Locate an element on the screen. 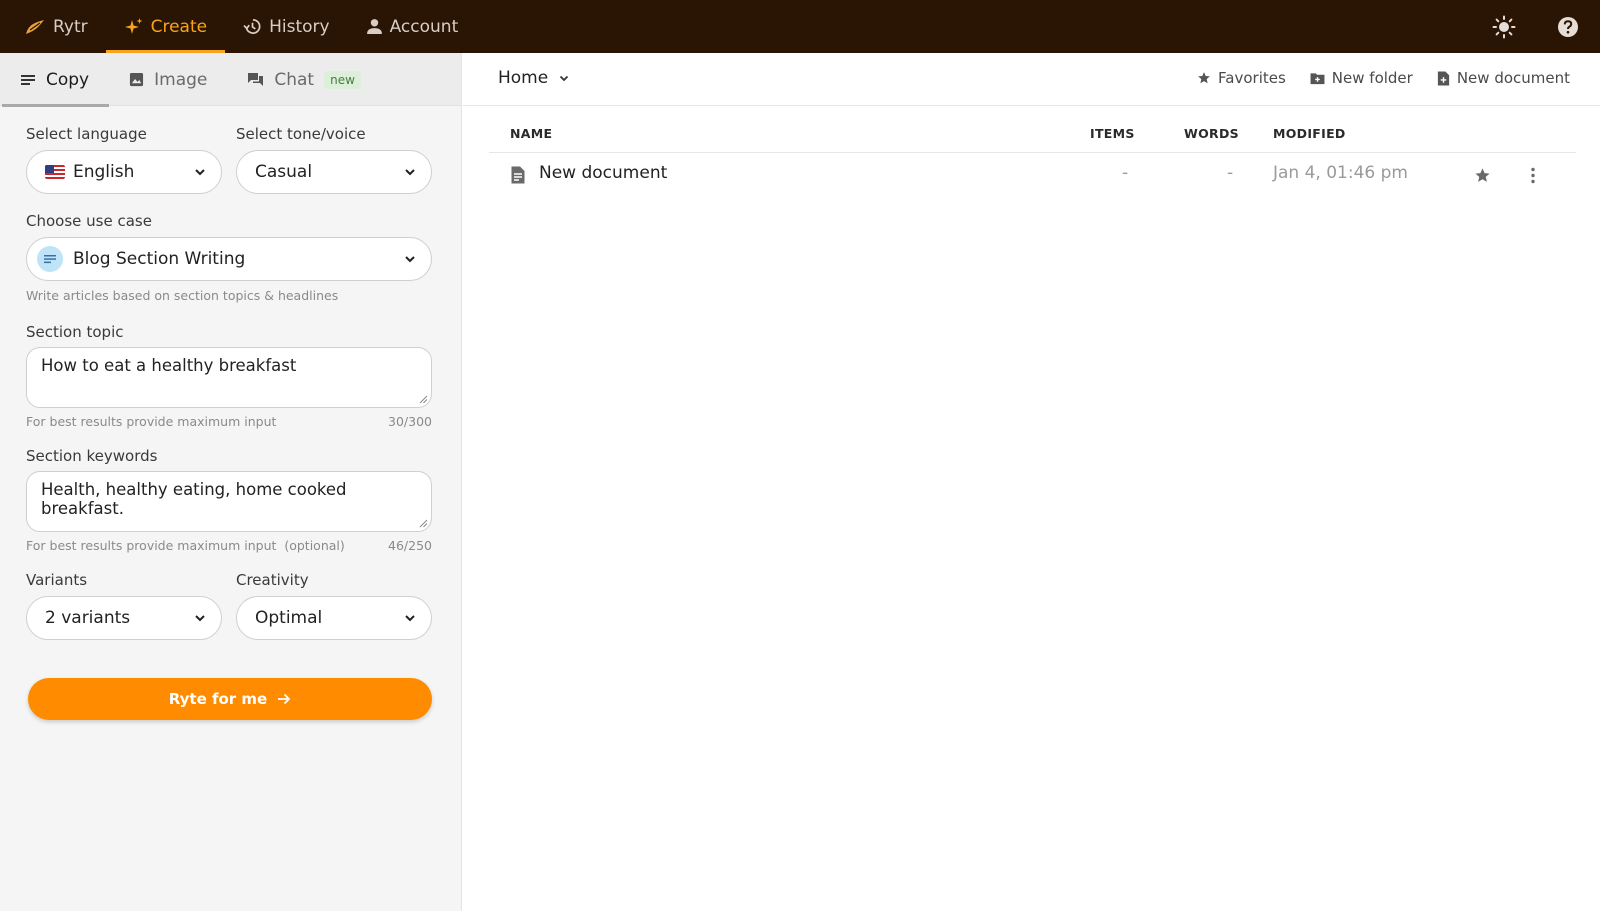 This screenshot has height=911, width=1600. tab-chat: Chat new is located at coordinates (304, 79).